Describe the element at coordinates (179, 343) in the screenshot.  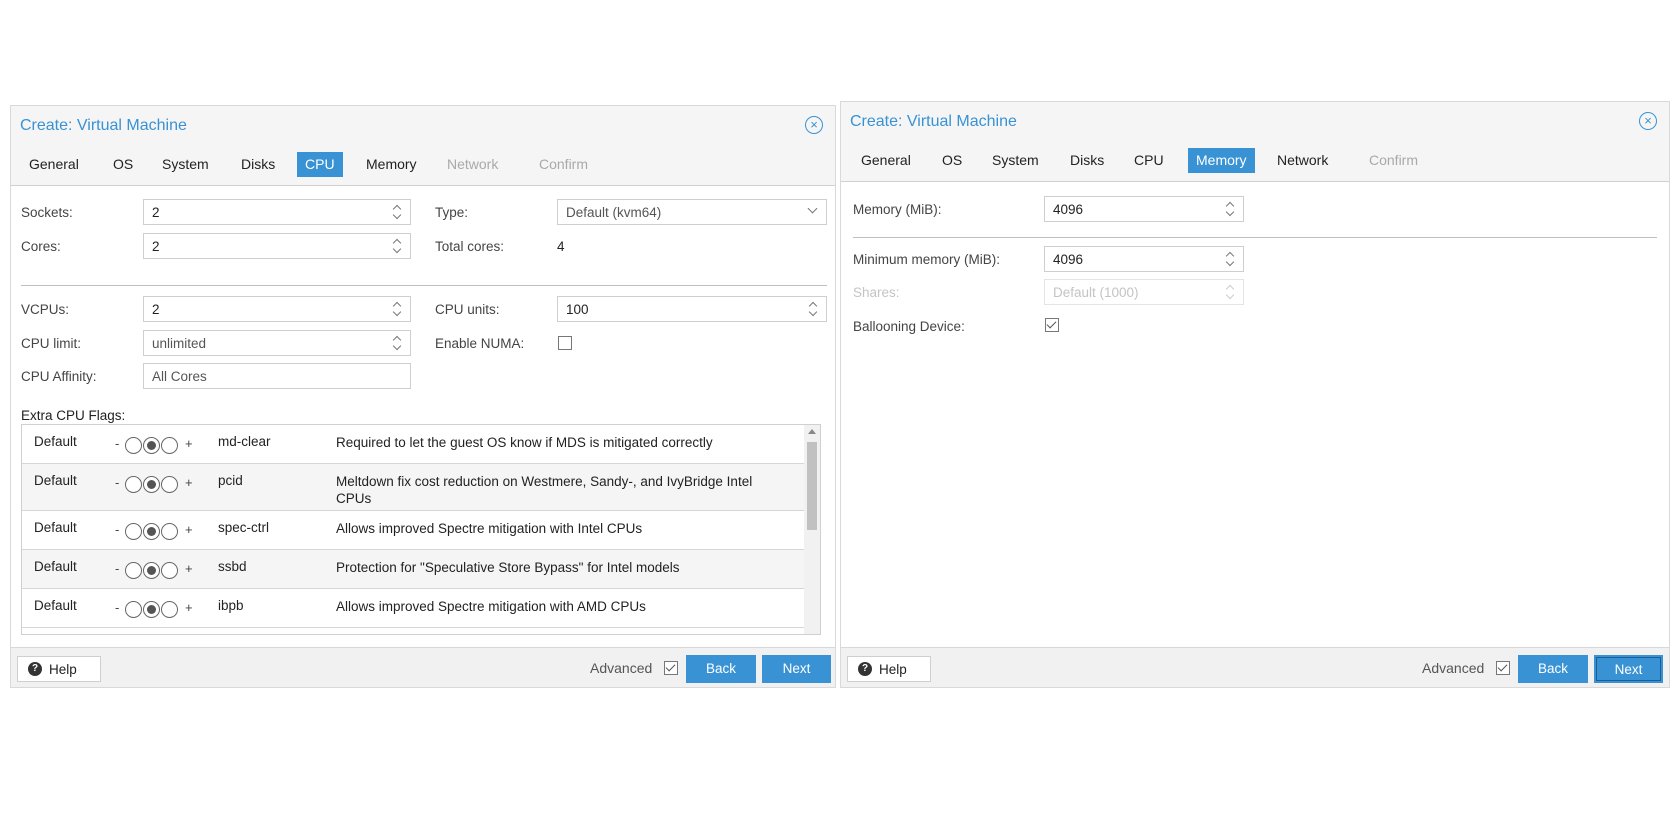
I see `cpu-limit-value: unlimited` at that location.